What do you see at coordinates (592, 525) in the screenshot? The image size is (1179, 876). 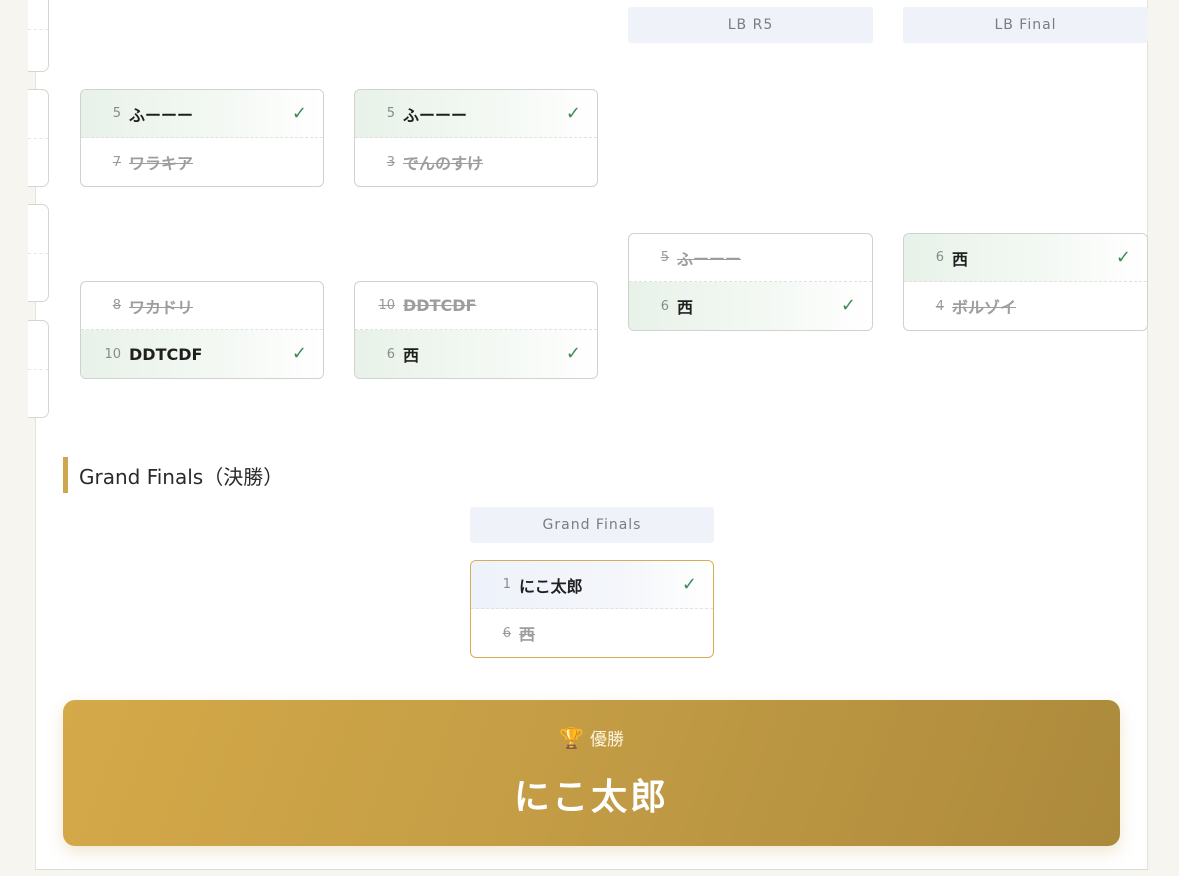 I see `round-header-grand-finals: Grand Finals` at bounding box center [592, 525].